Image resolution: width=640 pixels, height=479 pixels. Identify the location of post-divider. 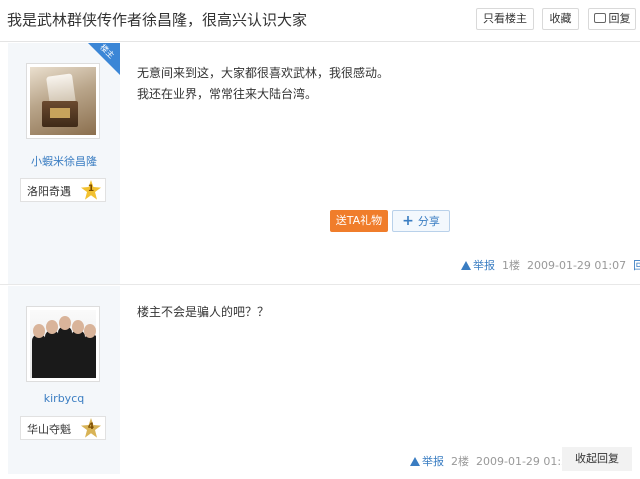
(320, 284).